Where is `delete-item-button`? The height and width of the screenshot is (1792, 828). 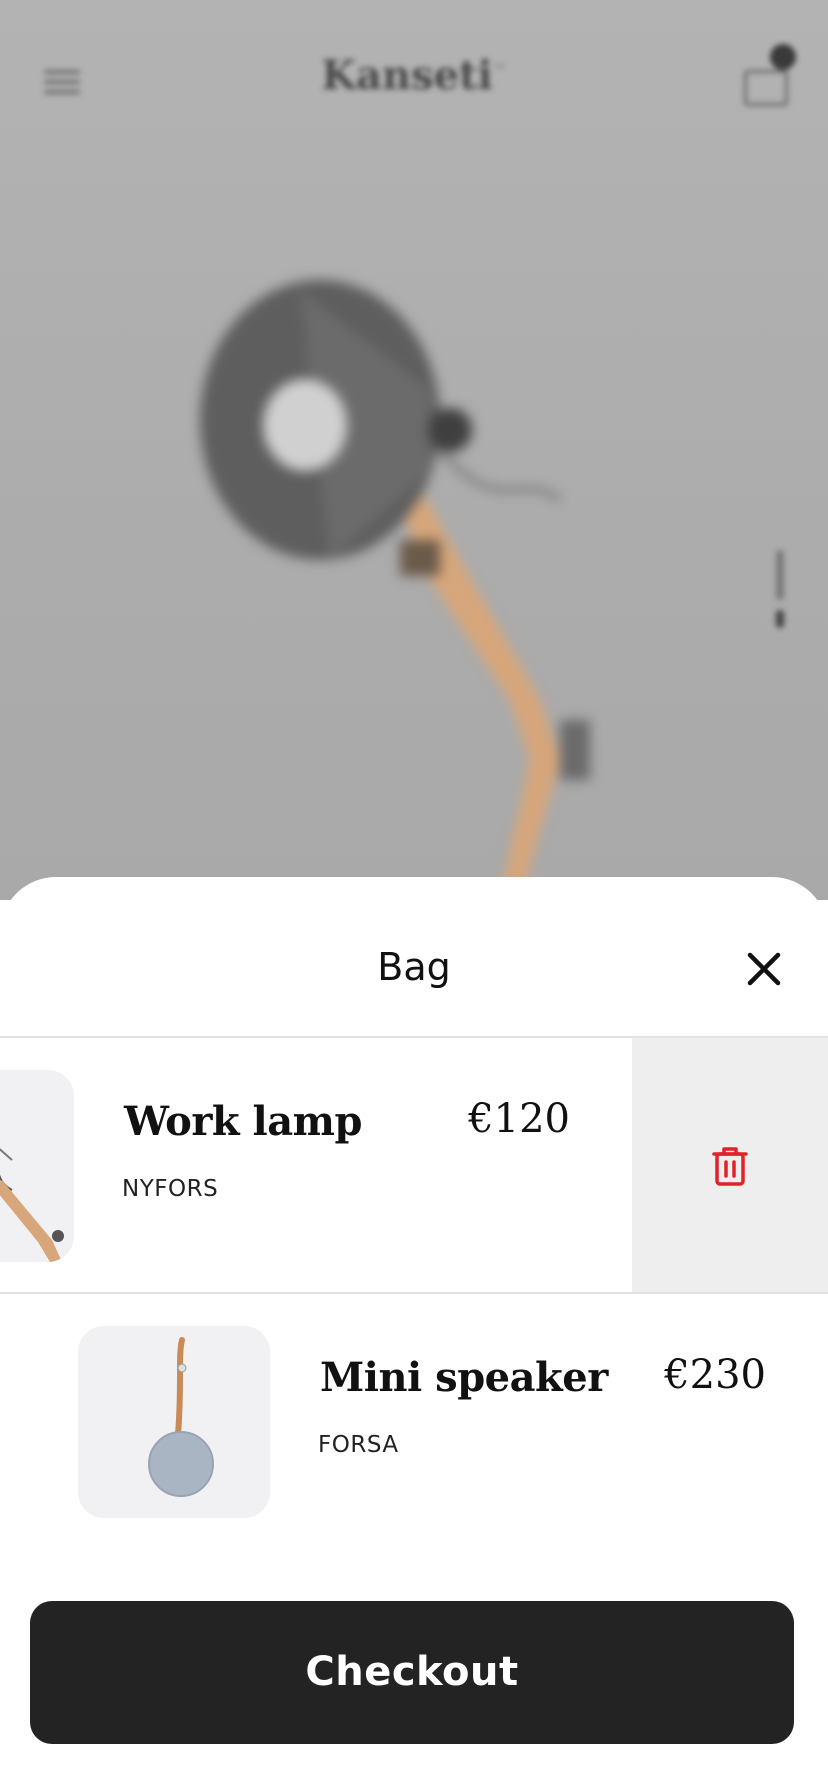
delete-item-button is located at coordinates (730, 1165).